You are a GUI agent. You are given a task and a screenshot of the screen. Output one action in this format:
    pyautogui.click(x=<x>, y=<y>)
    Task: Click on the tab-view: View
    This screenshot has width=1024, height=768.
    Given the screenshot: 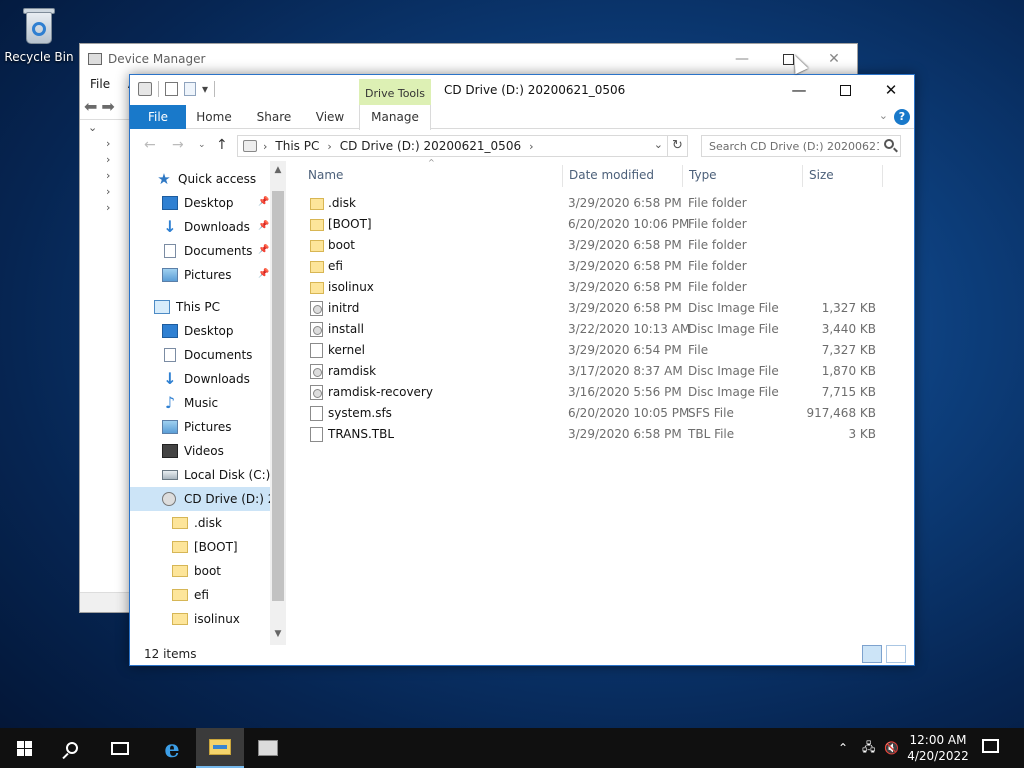 What is the action you would take?
    pyautogui.click(x=330, y=117)
    